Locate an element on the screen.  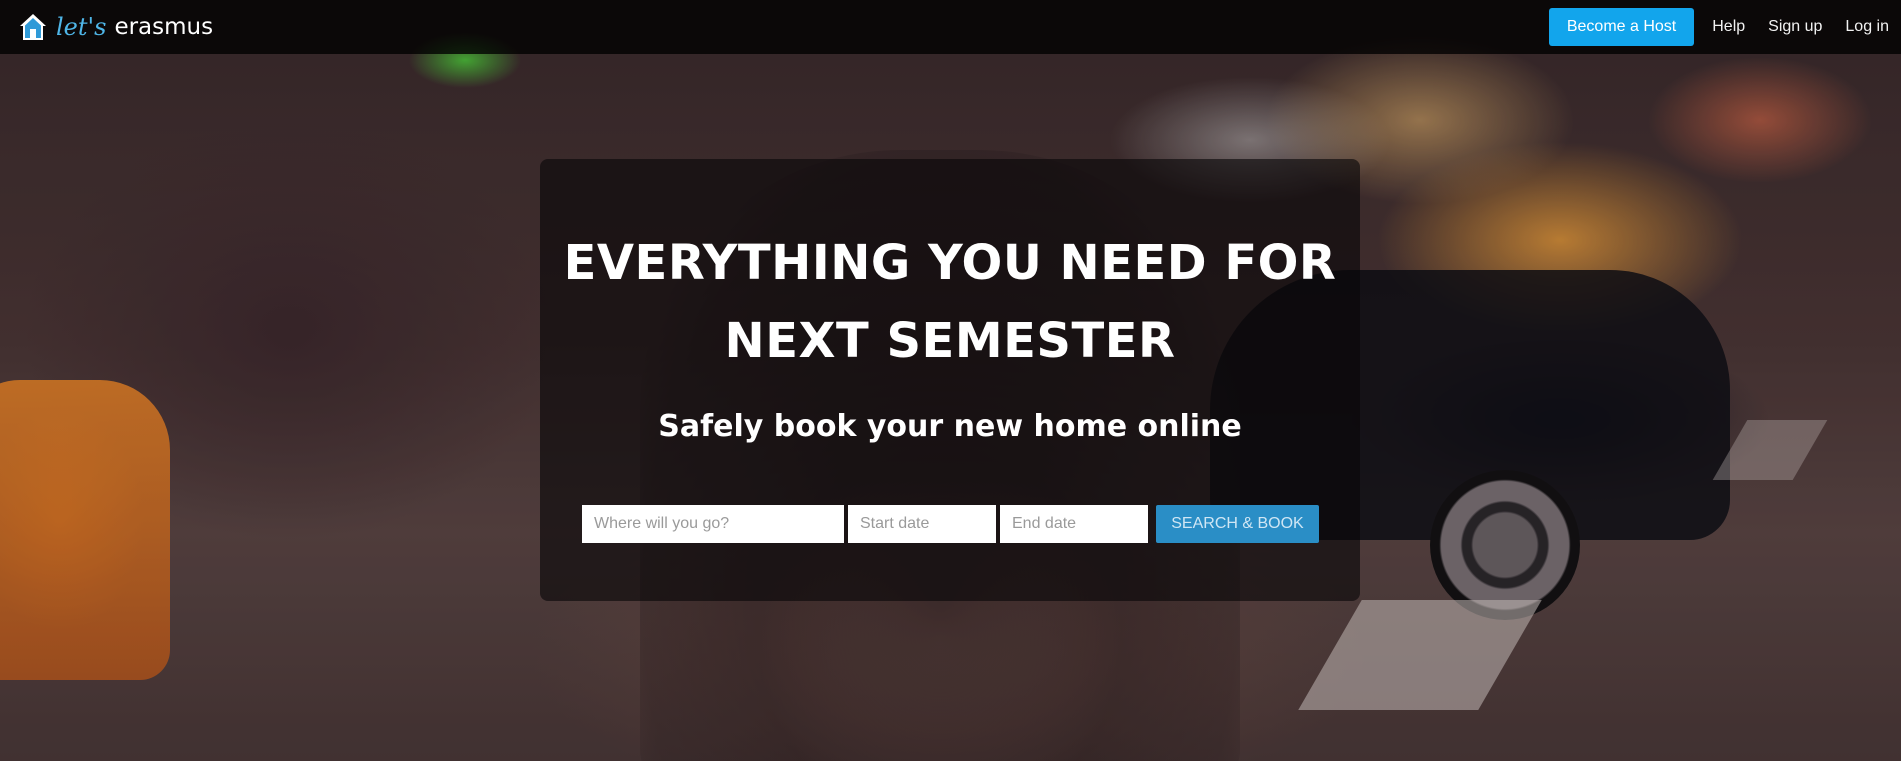
brand-lets-text: let's is located at coordinates (81, 27).